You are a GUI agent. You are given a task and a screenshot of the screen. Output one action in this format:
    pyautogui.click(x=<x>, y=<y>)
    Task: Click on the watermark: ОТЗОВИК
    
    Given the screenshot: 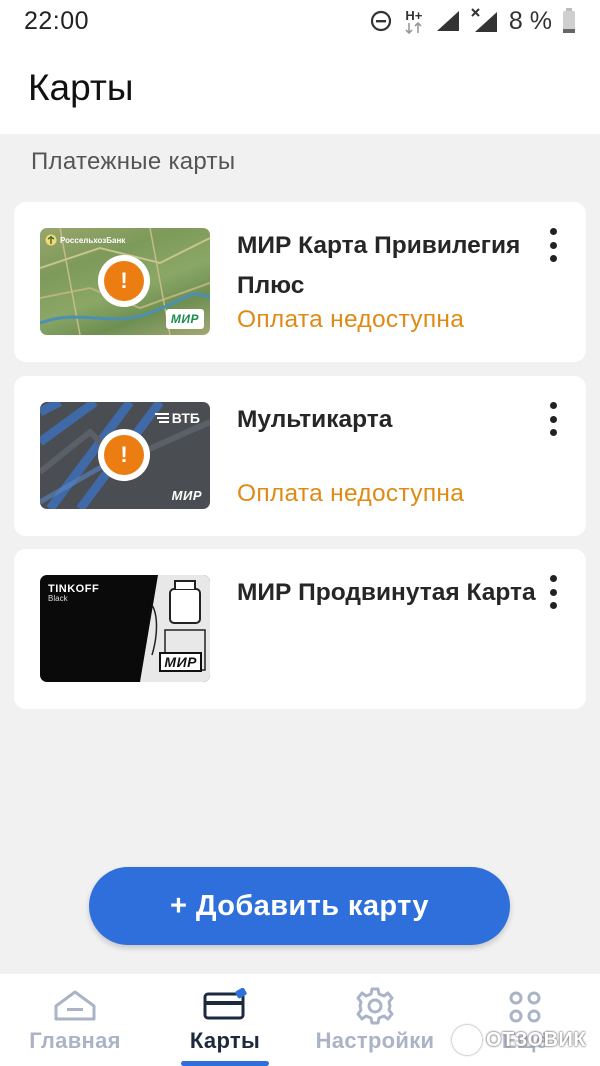 What is the action you would take?
    pyautogui.click(x=519, y=1040)
    